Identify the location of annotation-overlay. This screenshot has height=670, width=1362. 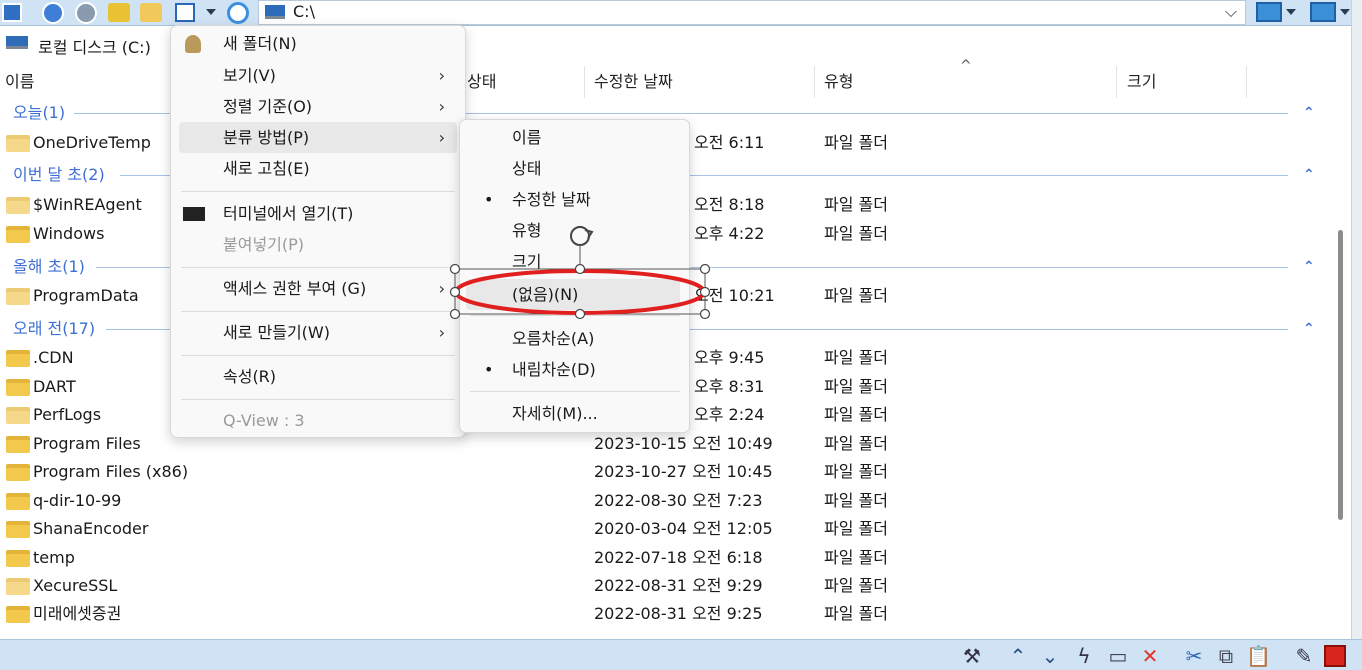
(580, 273).